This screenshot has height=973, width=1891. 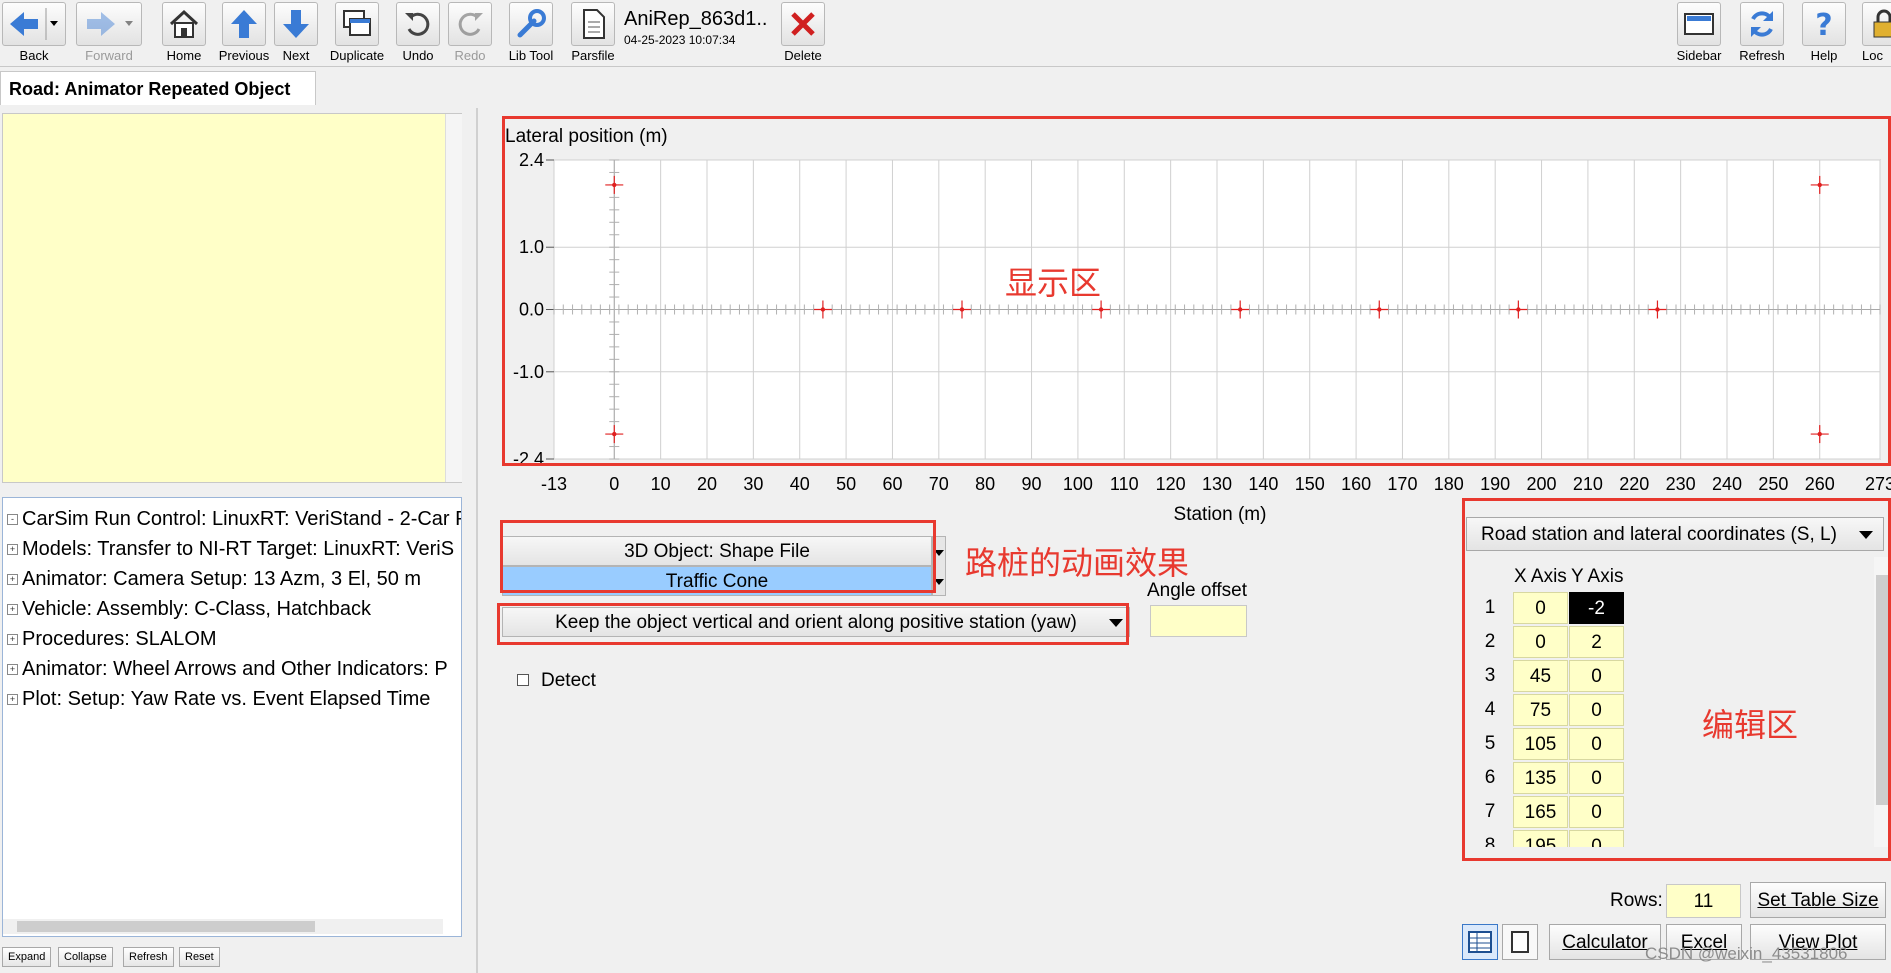 I want to click on reset-button: Reset, so click(x=199, y=957).